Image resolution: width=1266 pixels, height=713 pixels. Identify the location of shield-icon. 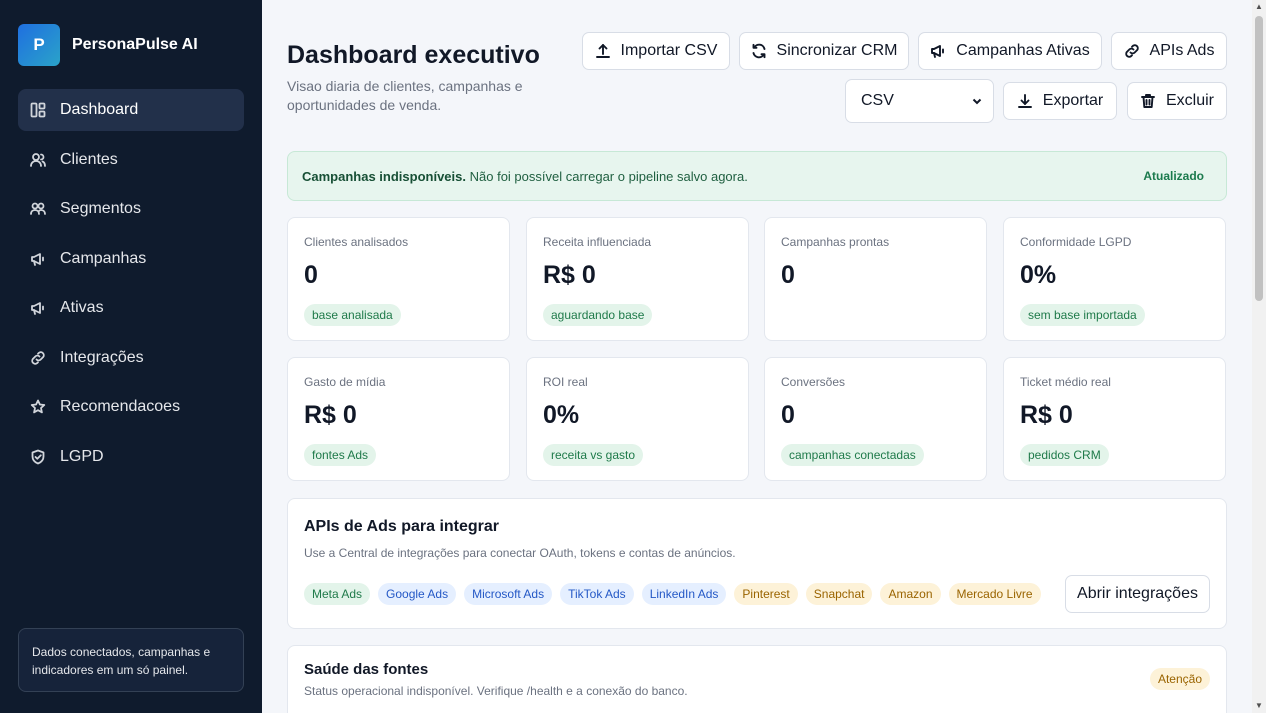
(38, 456).